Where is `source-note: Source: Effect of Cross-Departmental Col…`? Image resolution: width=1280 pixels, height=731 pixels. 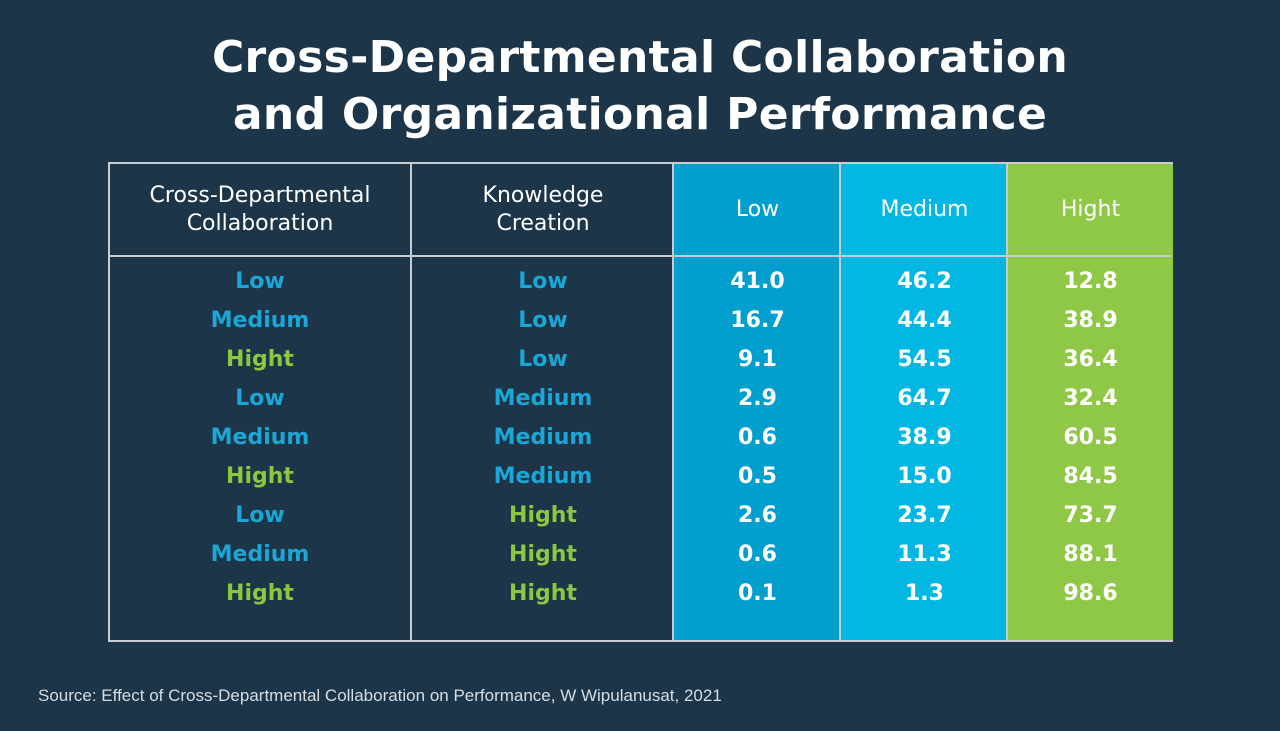
source-note: Source: Effect of Cross-Departmental Col… is located at coordinates (380, 695).